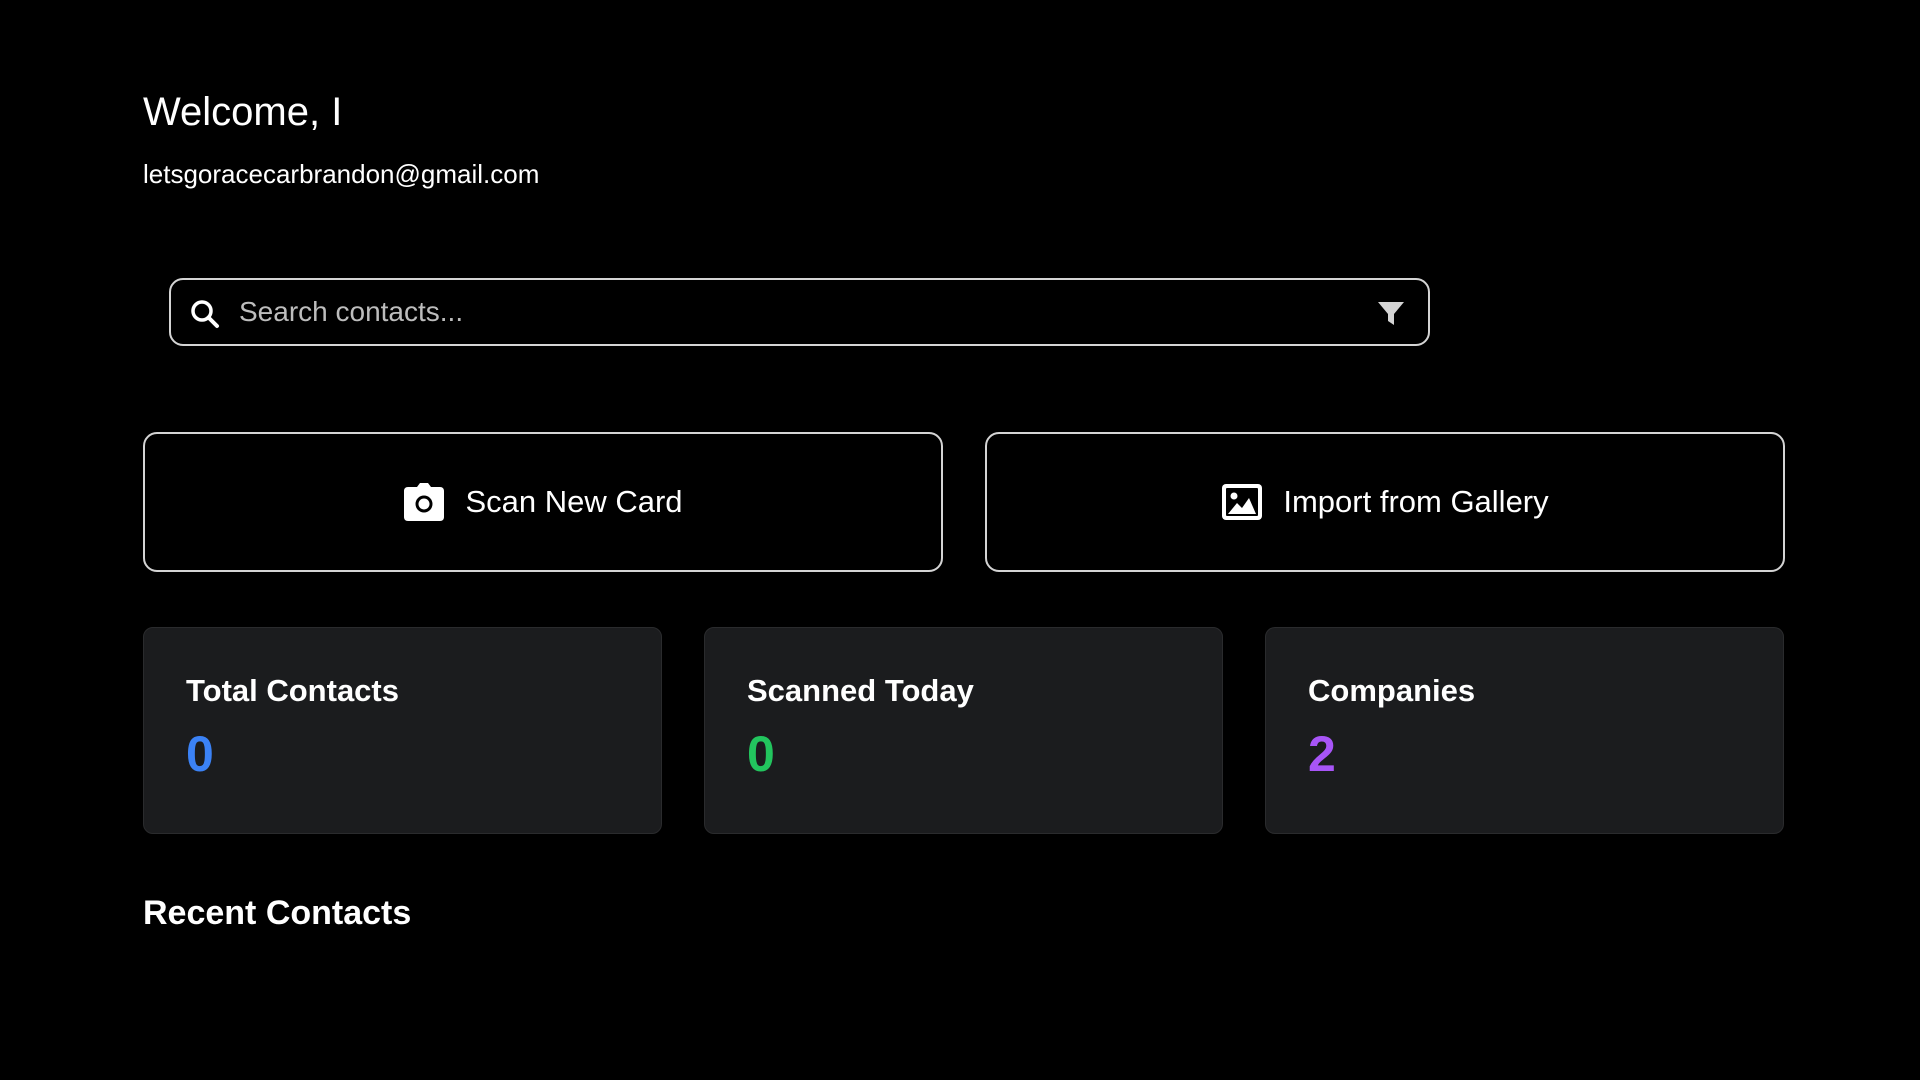 This screenshot has width=1920, height=1080. What do you see at coordinates (292, 690) in the screenshot?
I see `stat-label: Total Contacts` at bounding box center [292, 690].